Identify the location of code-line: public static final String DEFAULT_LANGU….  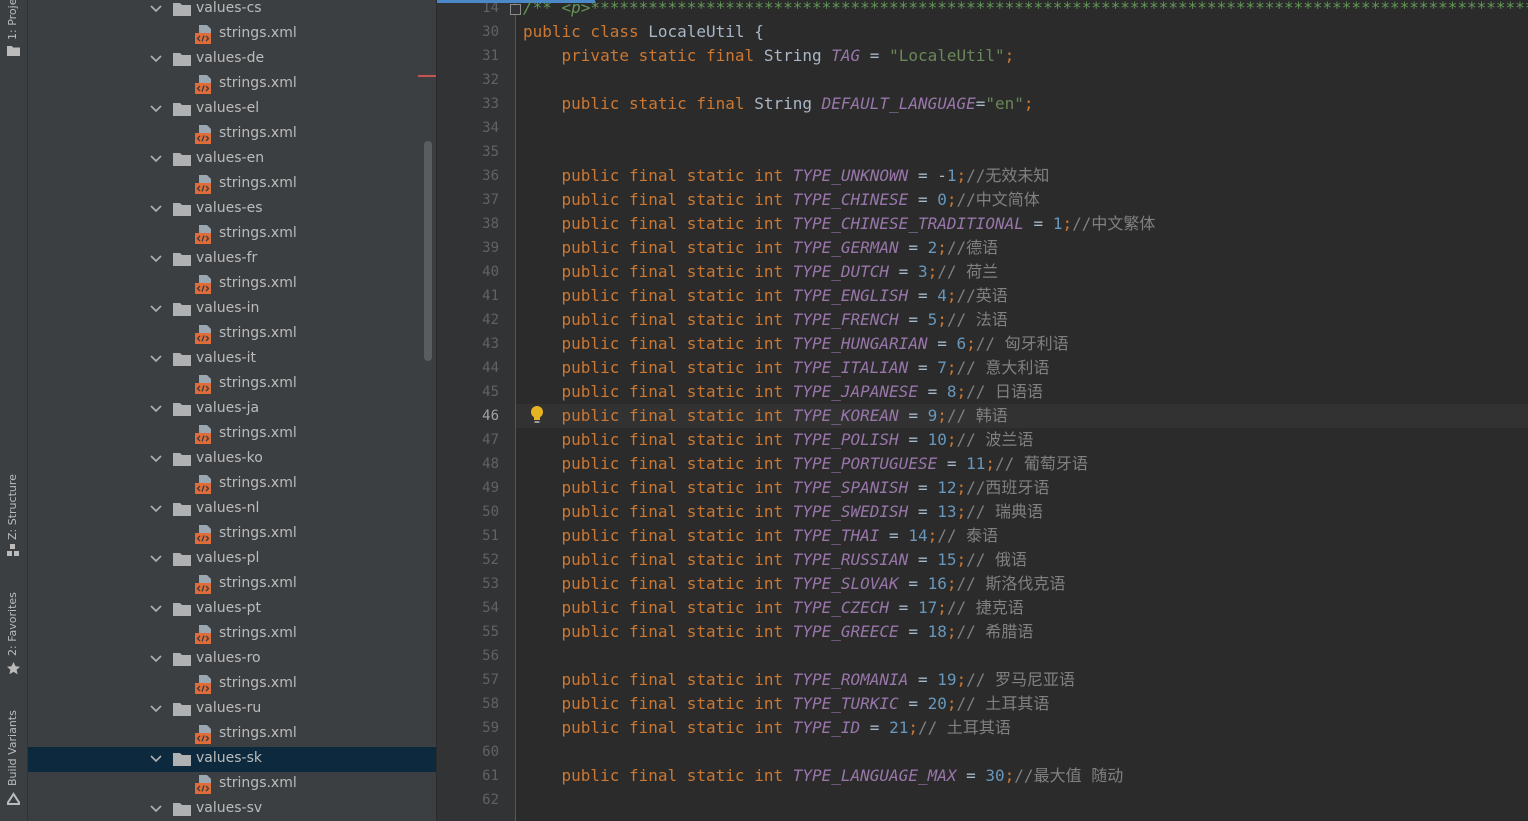
(778, 104).